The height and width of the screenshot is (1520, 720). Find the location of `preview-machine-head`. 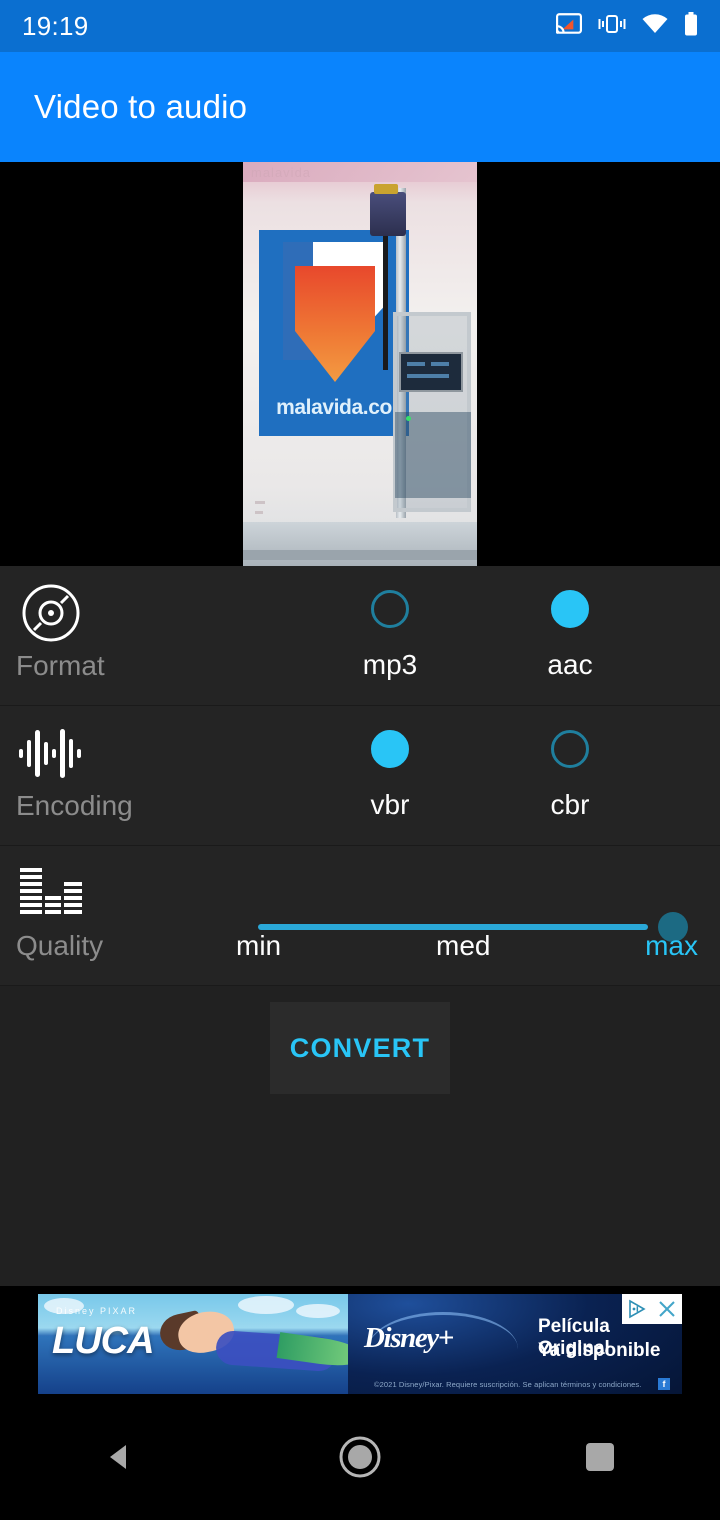

preview-machine-head is located at coordinates (388, 214).